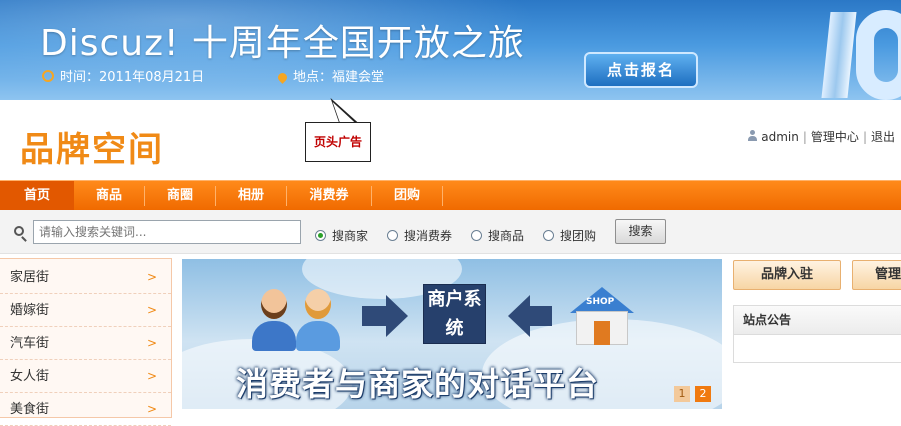 This screenshot has height=426, width=901. I want to click on category-auto-street: 汽车街 >, so click(85, 343).